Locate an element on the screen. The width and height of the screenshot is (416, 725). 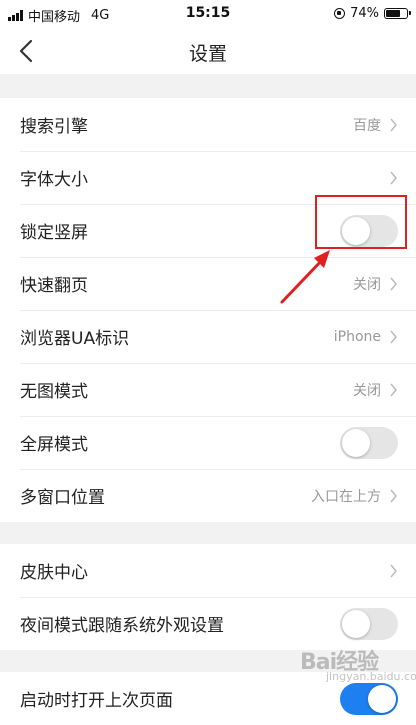
status-right: 74% is located at coordinates (372, 13).